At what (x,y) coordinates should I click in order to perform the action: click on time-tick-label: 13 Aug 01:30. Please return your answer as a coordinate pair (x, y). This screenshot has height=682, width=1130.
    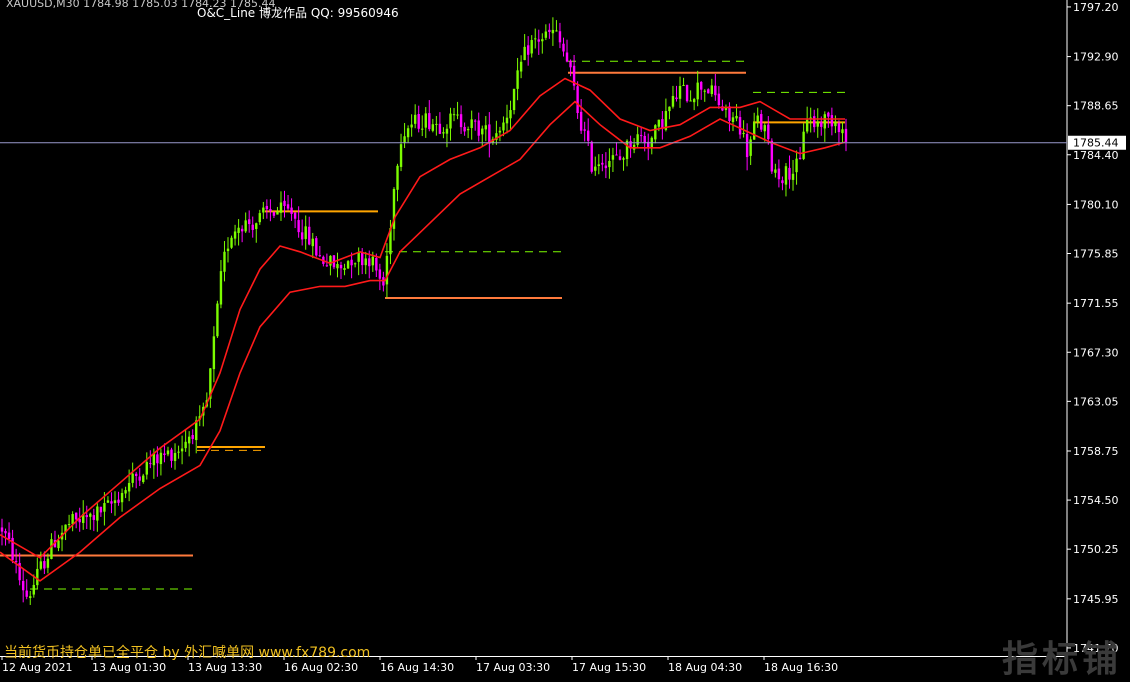
    Looking at the image, I should click on (129, 667).